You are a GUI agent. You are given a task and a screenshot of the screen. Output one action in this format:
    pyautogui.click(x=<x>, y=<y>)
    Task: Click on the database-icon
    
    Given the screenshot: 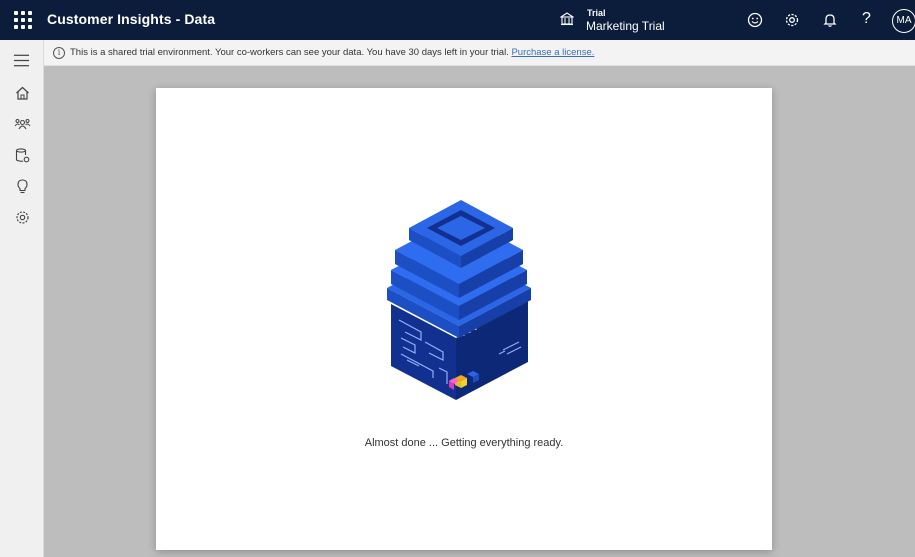 What is the action you would take?
    pyautogui.click(x=22, y=155)
    